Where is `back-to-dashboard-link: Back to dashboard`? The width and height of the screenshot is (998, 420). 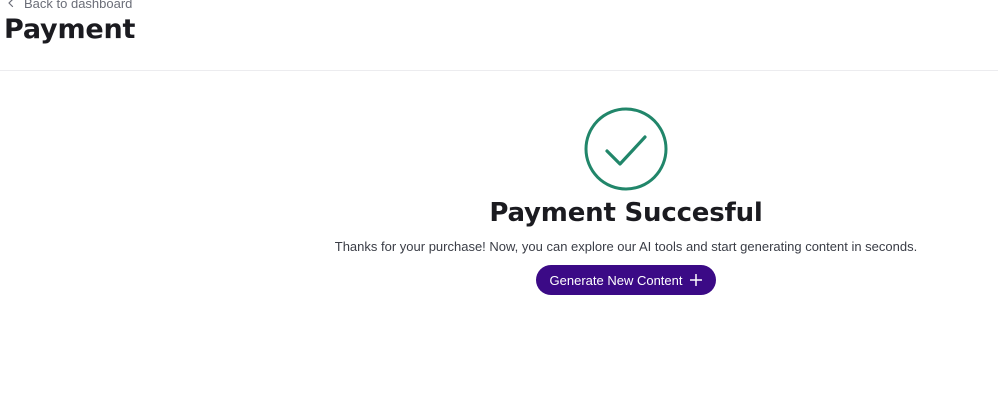
back-to-dashboard-link: Back to dashboard is located at coordinates (69, 5).